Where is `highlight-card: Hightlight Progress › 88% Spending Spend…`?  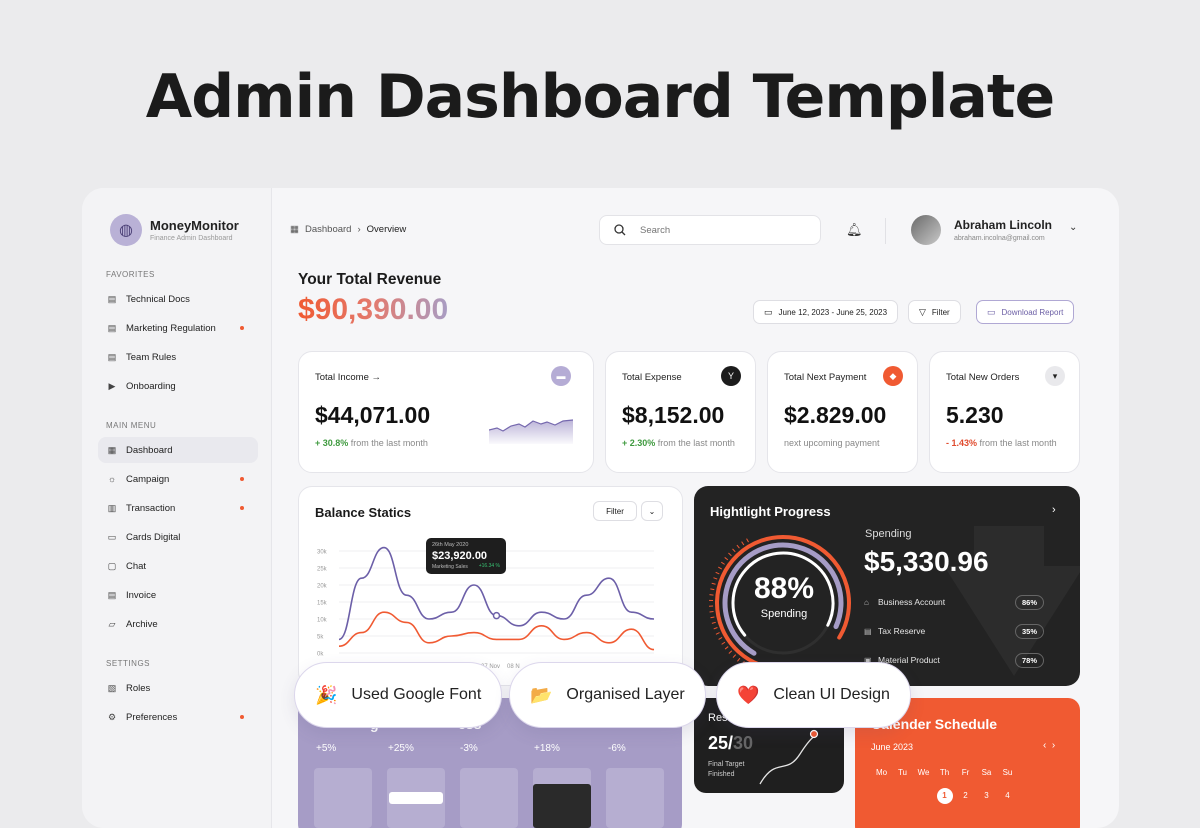 highlight-card: Hightlight Progress › 88% Spending Spend… is located at coordinates (887, 586).